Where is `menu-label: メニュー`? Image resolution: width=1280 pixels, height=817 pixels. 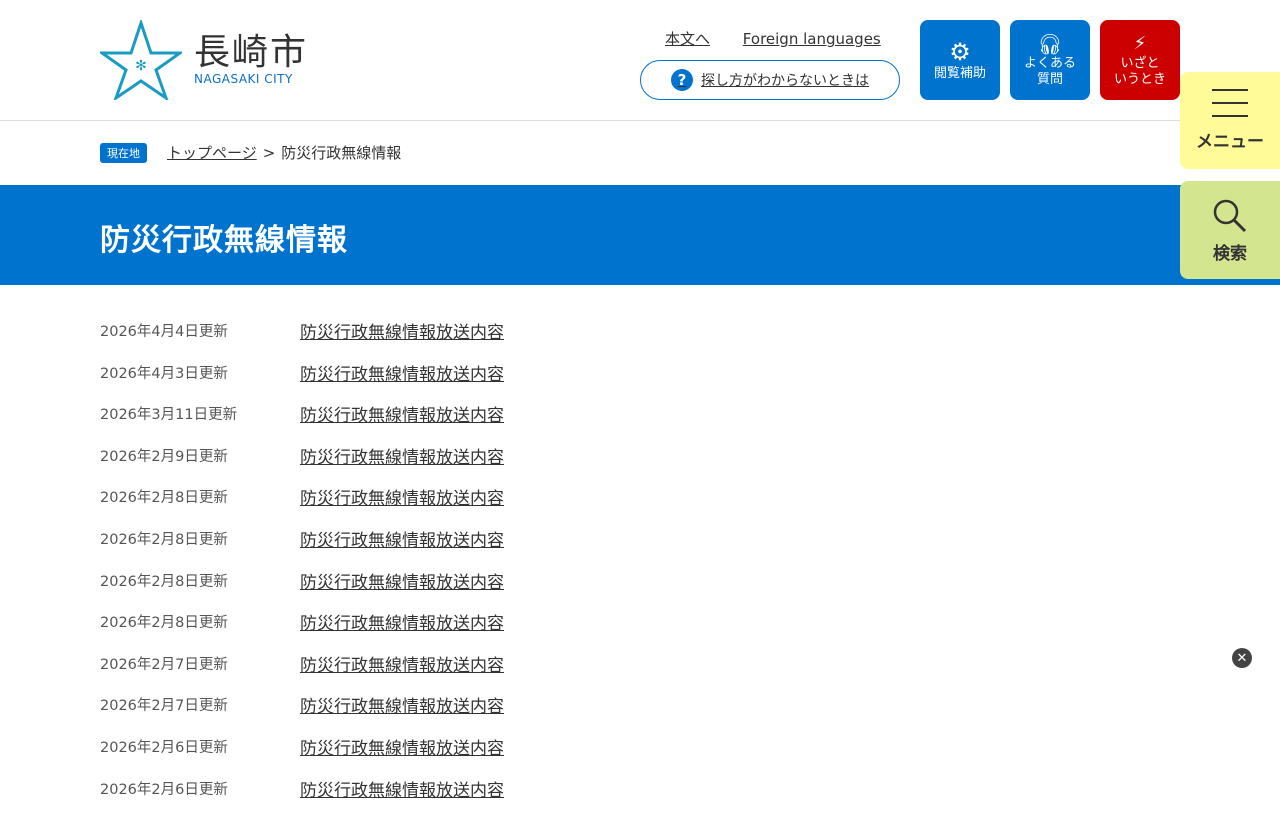
menu-label: メニュー is located at coordinates (1230, 142).